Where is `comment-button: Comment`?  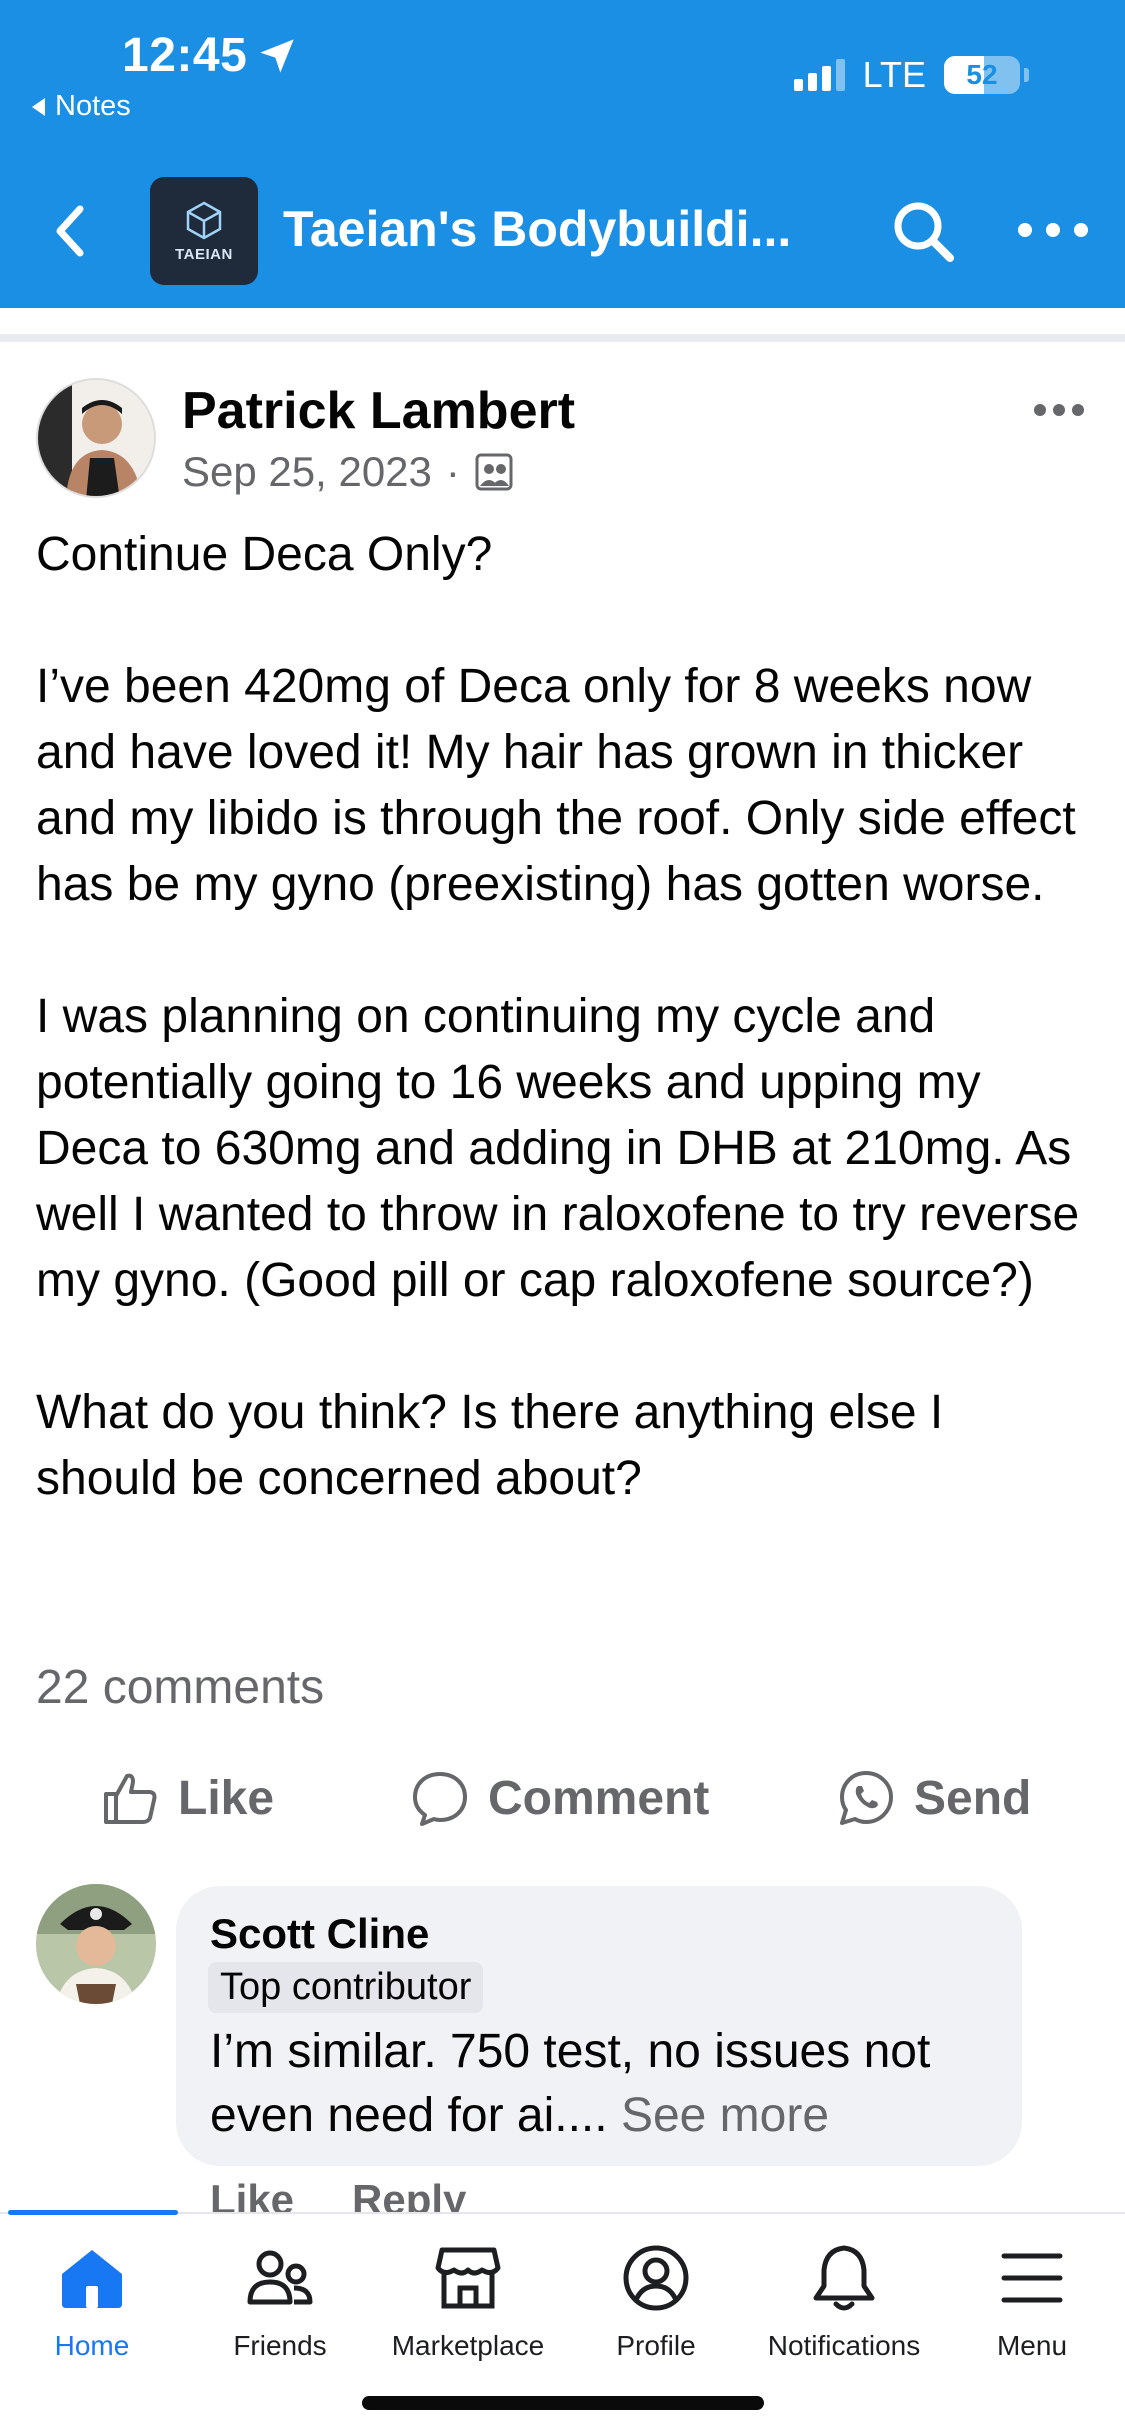 comment-button: Comment is located at coordinates (559, 1798).